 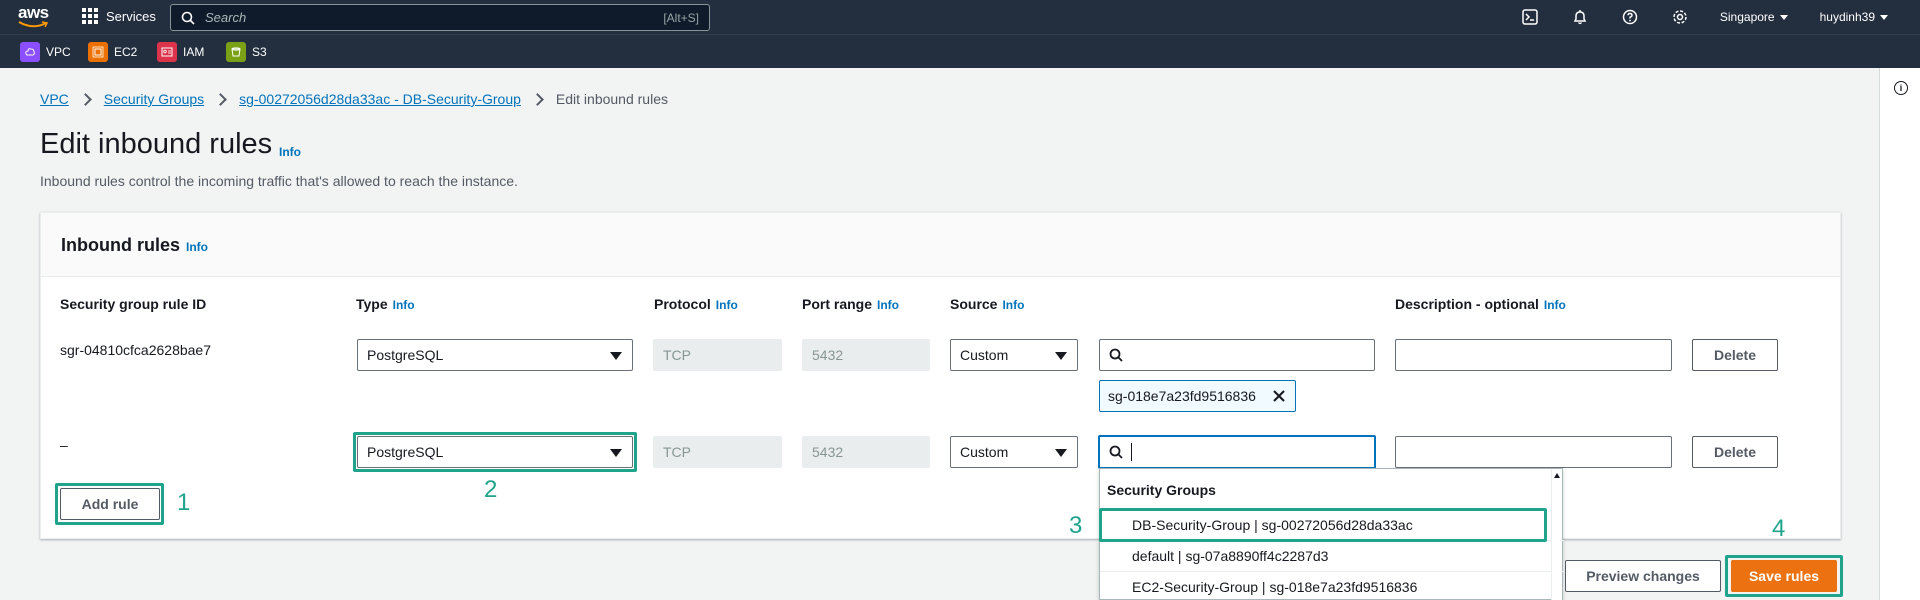 I want to click on services-menu-button: Services, so click(x=119, y=16).